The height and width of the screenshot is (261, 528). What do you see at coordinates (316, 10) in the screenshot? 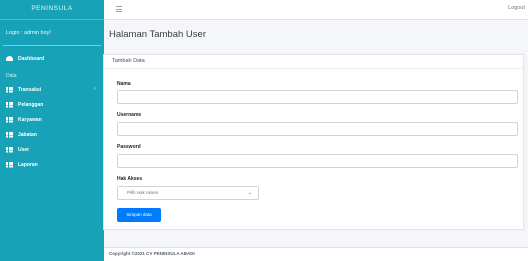
I see `top-navbar: Logout` at bounding box center [316, 10].